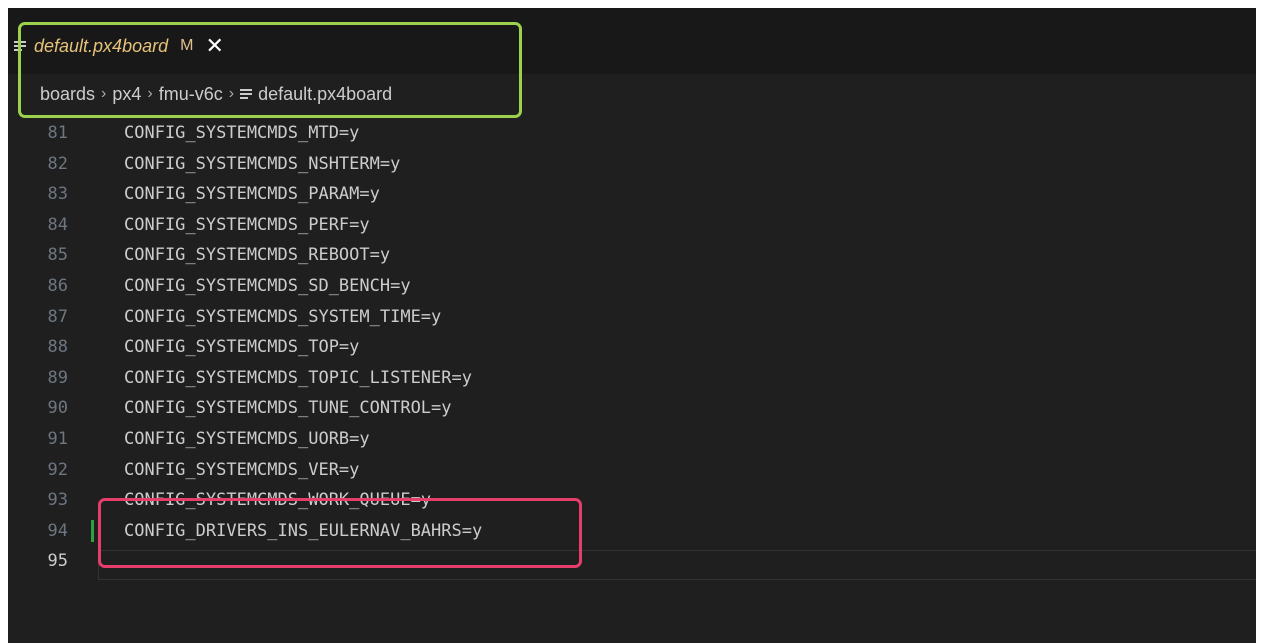 This screenshot has height=643, width=1261. What do you see at coordinates (267, 285) in the screenshot?
I see `code-text: CONFIG_SYSTEMCMDS_SD_BENCH=y` at bounding box center [267, 285].